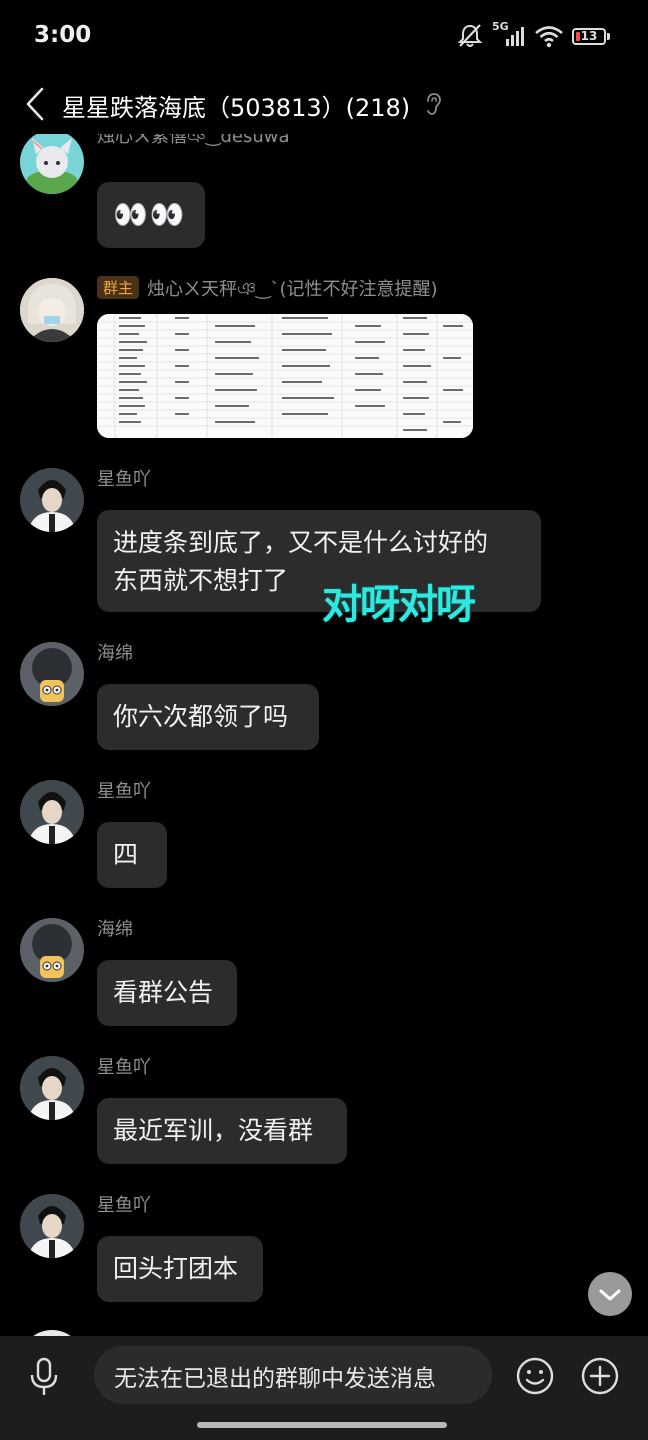  What do you see at coordinates (399, 605) in the screenshot?
I see `overlay-text: 对呀对呀` at bounding box center [399, 605].